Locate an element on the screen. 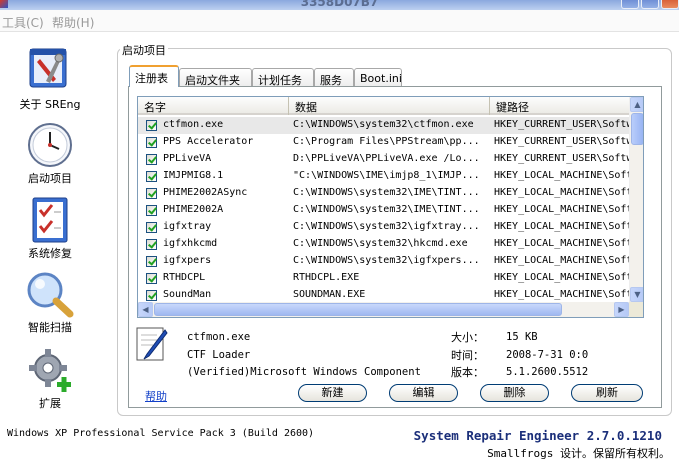 Image resolution: width=679 pixels, height=470 pixels. tools-icon is located at coordinates (48, 68).